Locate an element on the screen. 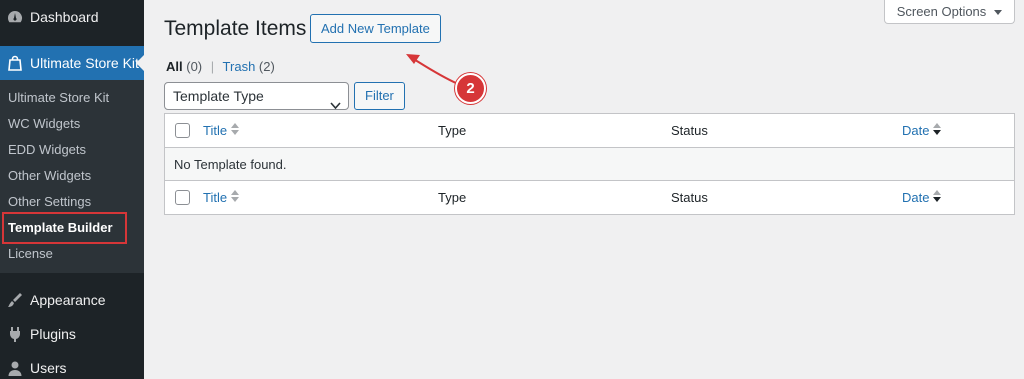  menu-ultimate-store-kit: Ultimate Store Kit is located at coordinates (72, 63).